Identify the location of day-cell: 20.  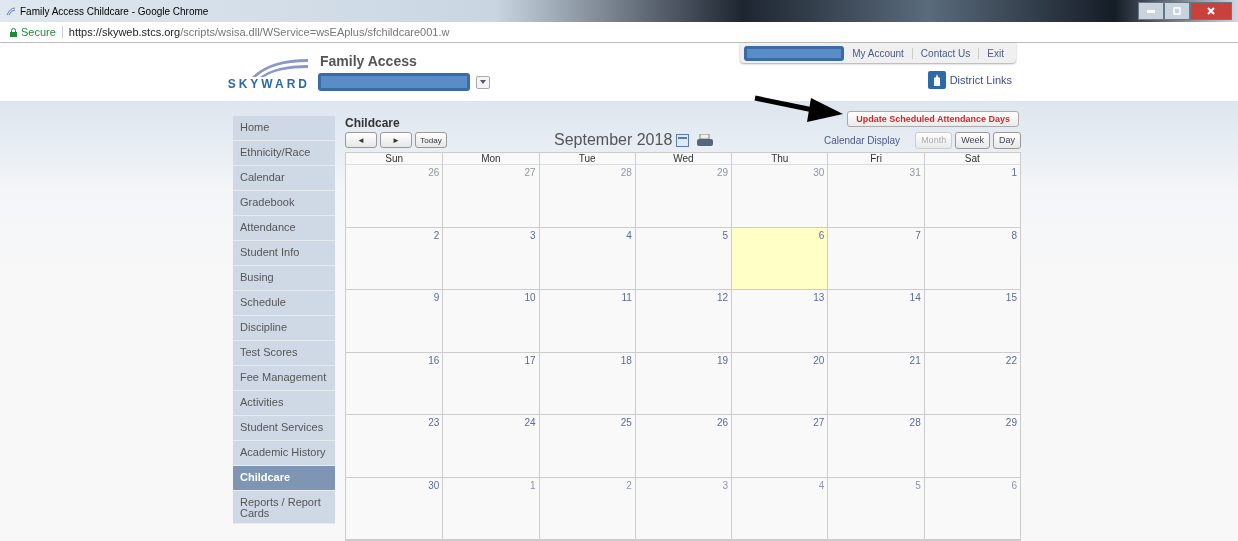
(779, 383).